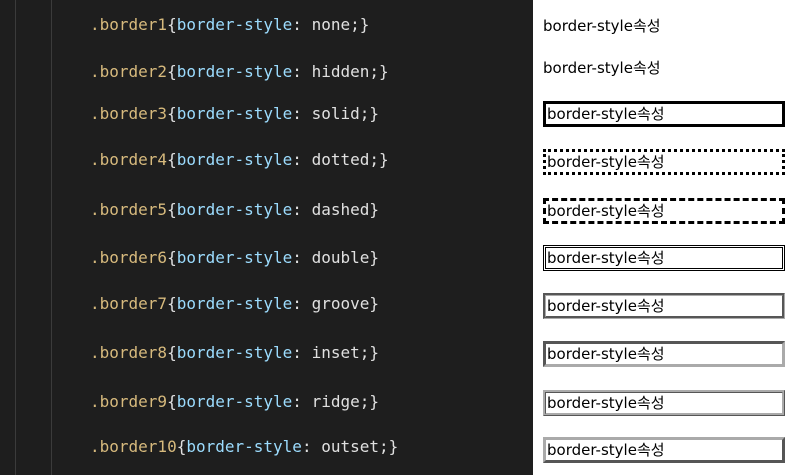  I want to click on code-line-border7: .border7{border-style: groove}, so click(234, 304).